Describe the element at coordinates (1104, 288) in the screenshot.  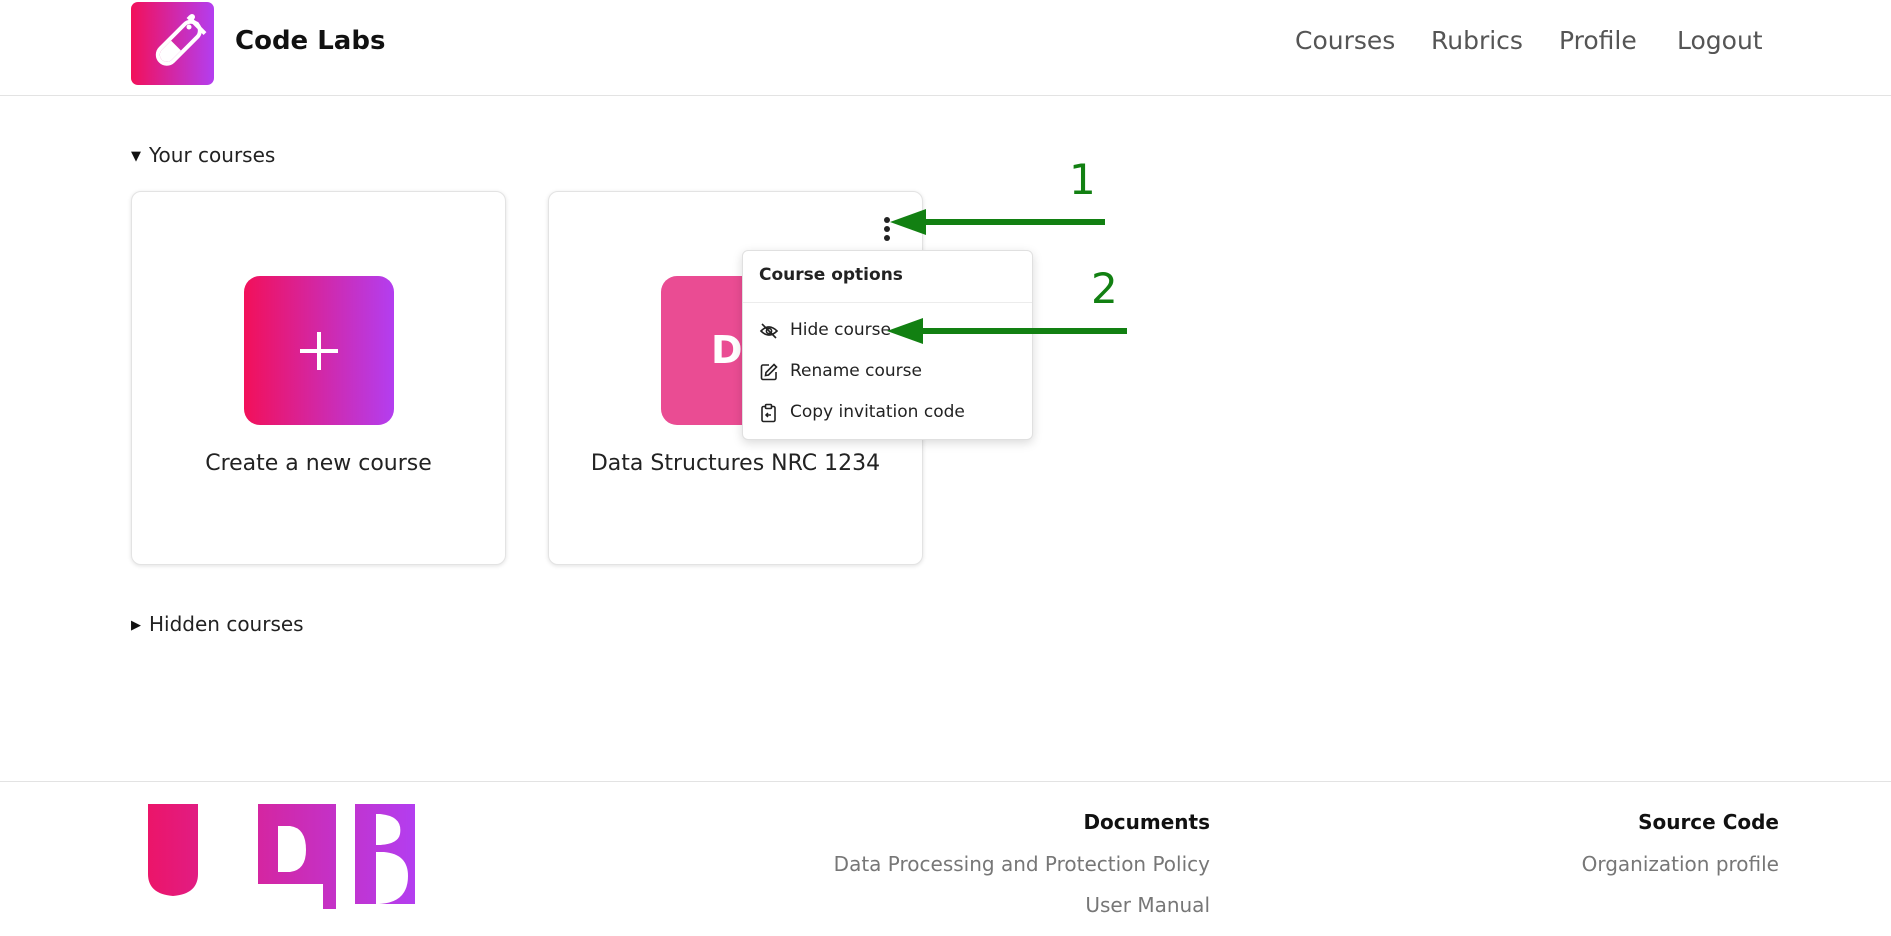
I see `annotation-number-2: 2` at that location.